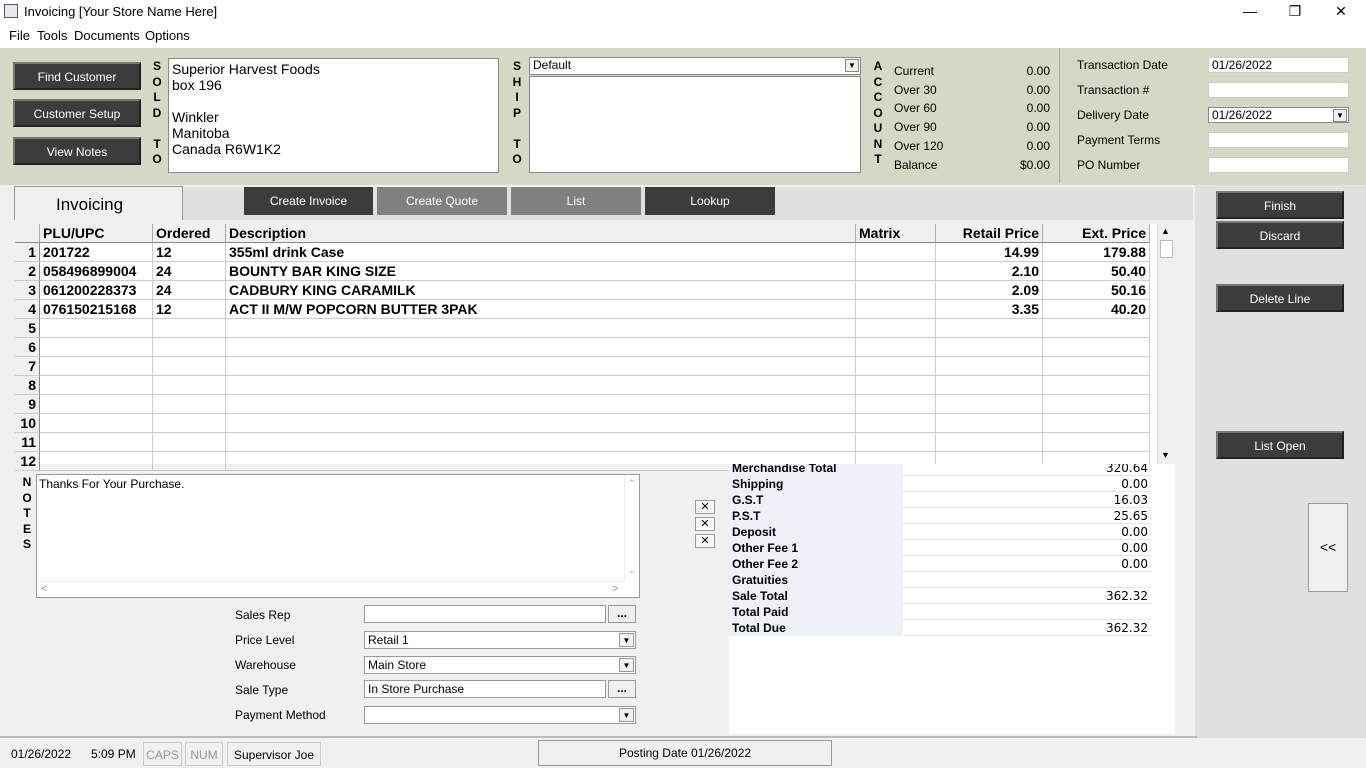 This screenshot has width=1366, height=768. I want to click on cell-description: ACT II M/W POPCORN BUTTER 3PAK, so click(541, 309).